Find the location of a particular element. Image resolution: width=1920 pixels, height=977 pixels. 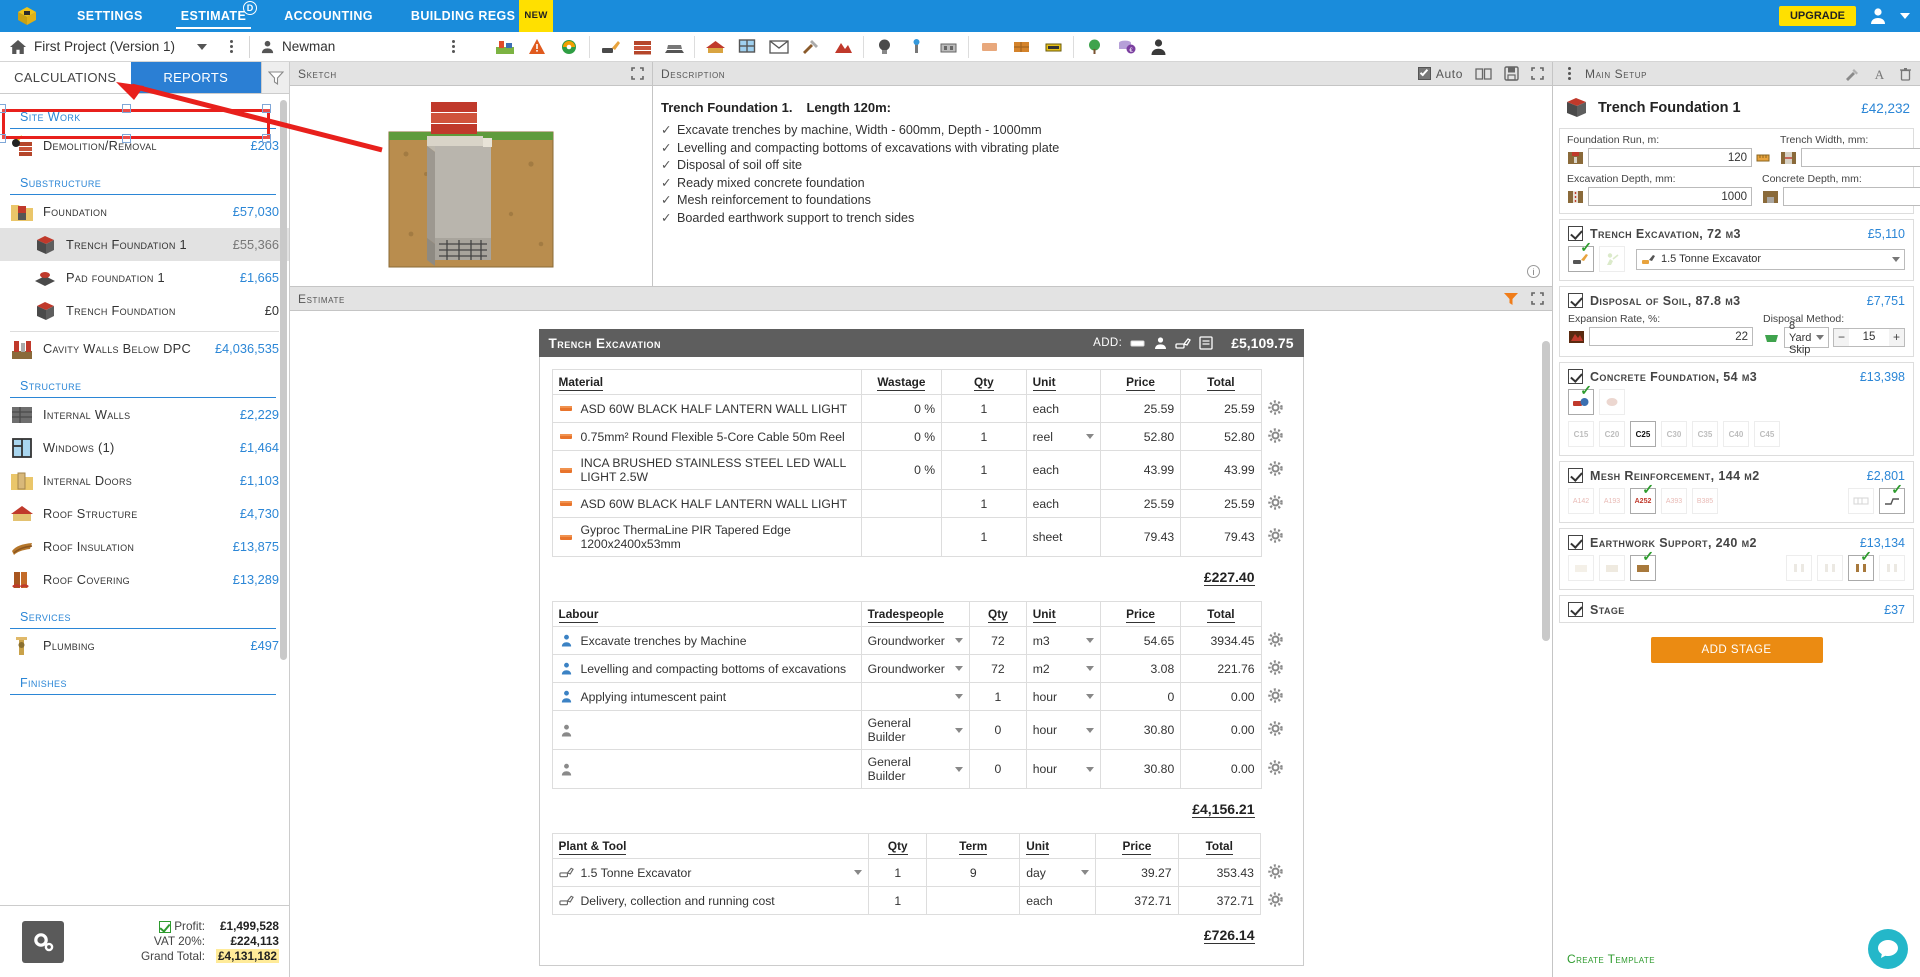

prop-3-icon: ✓ is located at coordinates (1861, 565).